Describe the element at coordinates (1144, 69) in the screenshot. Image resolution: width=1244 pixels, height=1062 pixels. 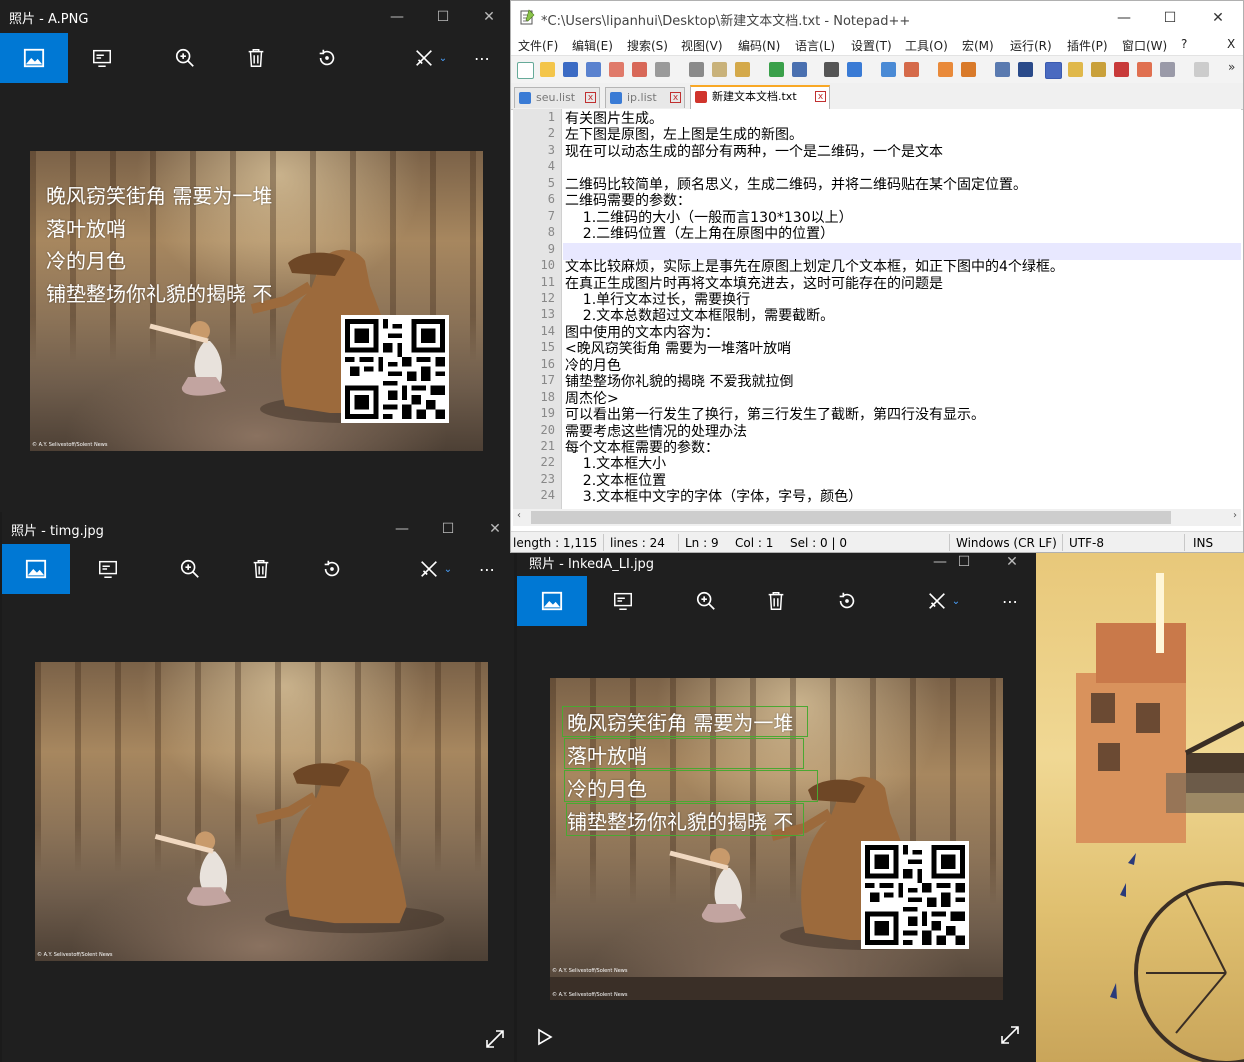
I see `folder-workspace-icon` at that location.